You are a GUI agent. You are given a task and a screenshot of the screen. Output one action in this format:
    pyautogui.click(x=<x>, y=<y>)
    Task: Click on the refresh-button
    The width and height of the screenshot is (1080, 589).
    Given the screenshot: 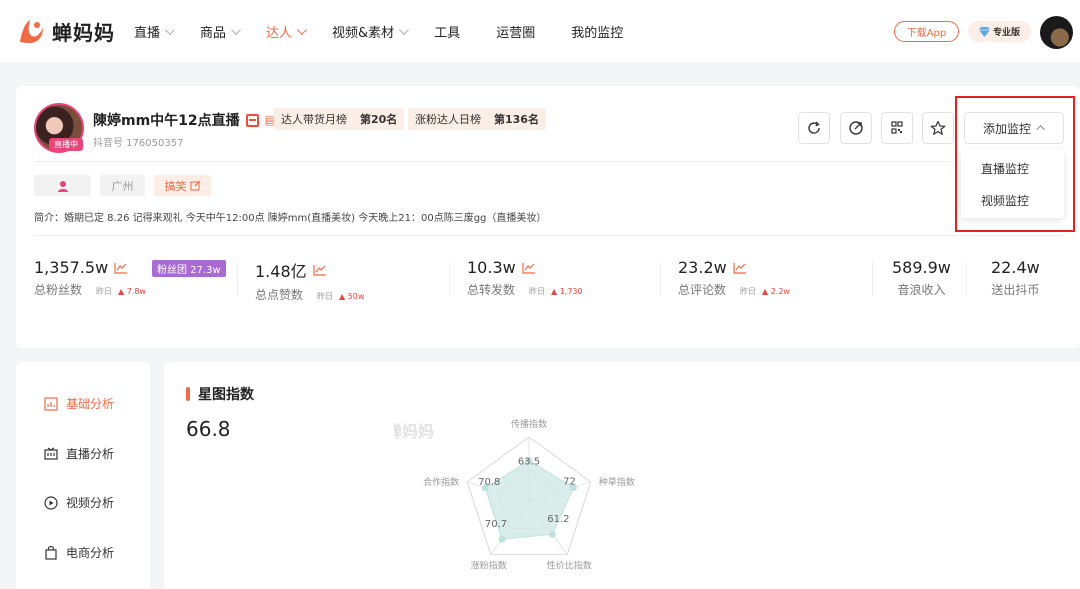 What is the action you would take?
    pyautogui.click(x=814, y=128)
    